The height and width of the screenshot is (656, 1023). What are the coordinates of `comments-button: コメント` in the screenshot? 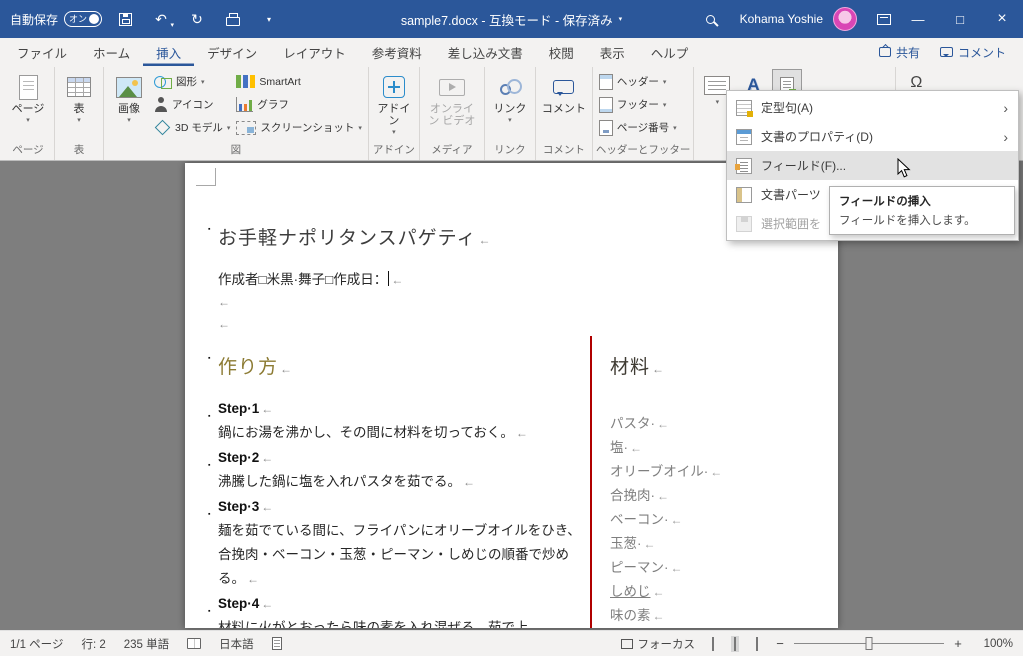 It's located at (973, 52).